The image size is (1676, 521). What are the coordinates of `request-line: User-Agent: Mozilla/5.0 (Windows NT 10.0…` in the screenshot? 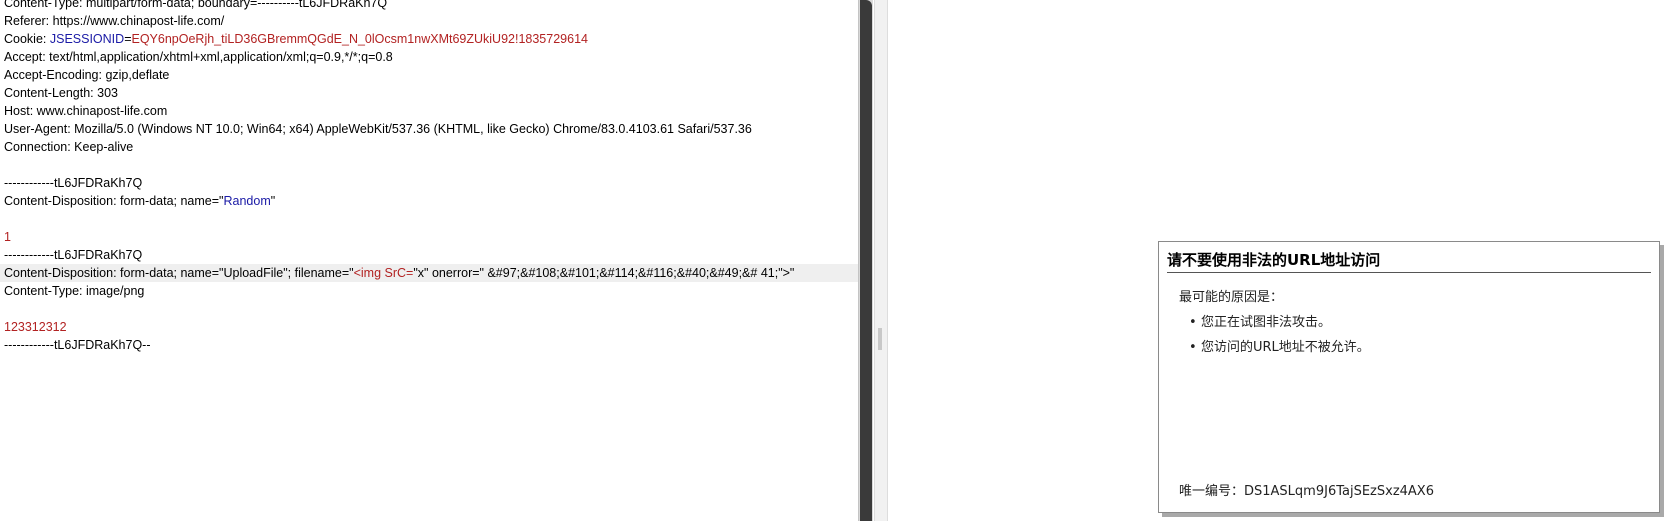 It's located at (429, 129).